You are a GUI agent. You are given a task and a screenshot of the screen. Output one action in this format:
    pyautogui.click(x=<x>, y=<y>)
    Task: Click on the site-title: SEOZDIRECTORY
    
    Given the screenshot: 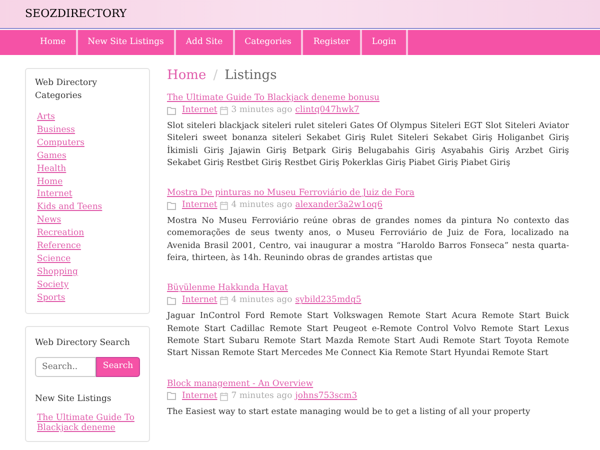 What is the action you would take?
    pyautogui.click(x=76, y=14)
    